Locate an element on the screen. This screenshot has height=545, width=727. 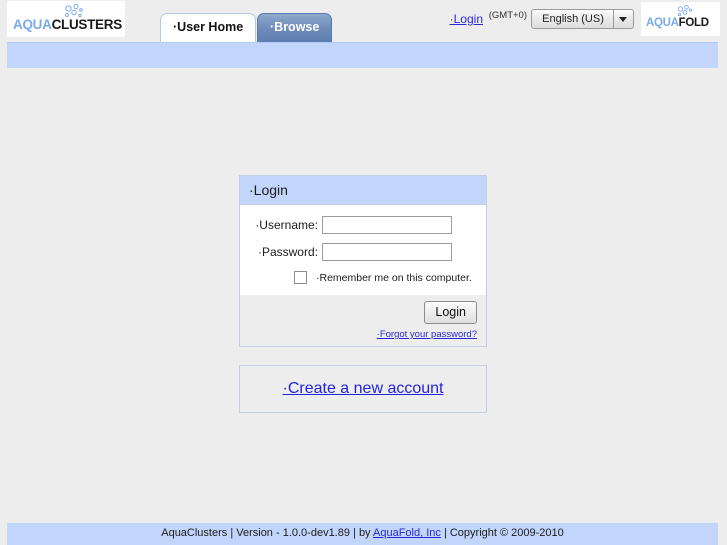
logo-text-fold: FOLD is located at coordinates (693, 23).